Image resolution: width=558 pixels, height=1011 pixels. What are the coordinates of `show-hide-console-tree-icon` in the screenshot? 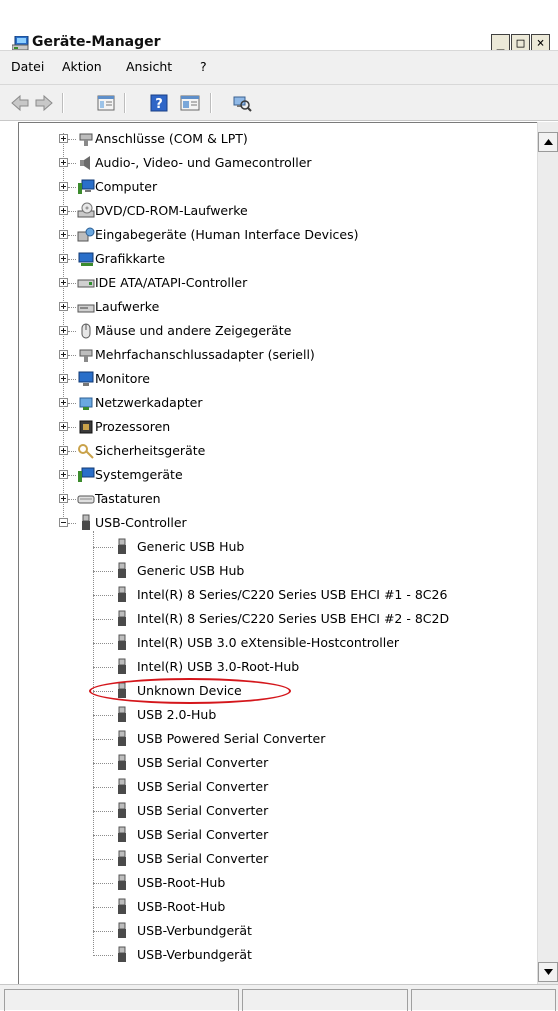 It's located at (190, 103).